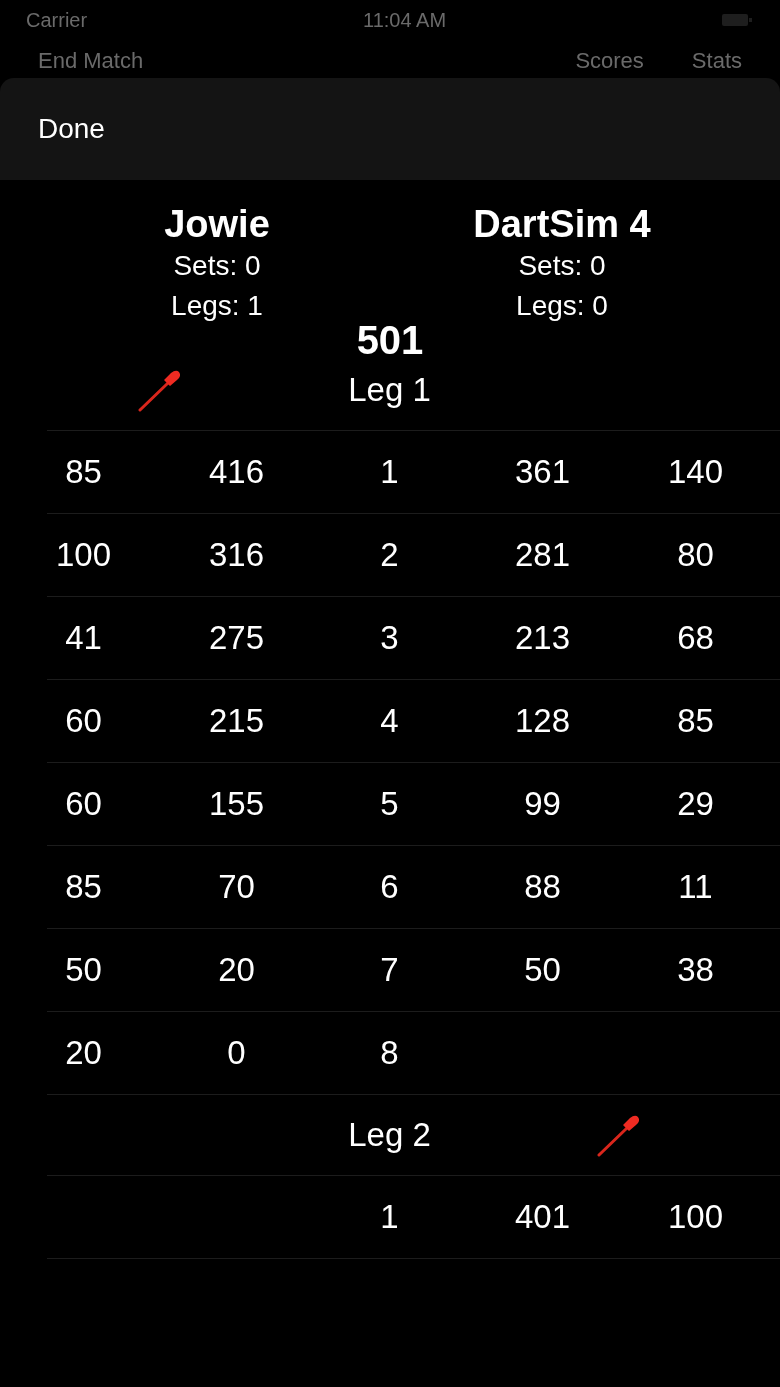 The height and width of the screenshot is (1387, 780). I want to click on leg-title: Leg 1, so click(389, 390).